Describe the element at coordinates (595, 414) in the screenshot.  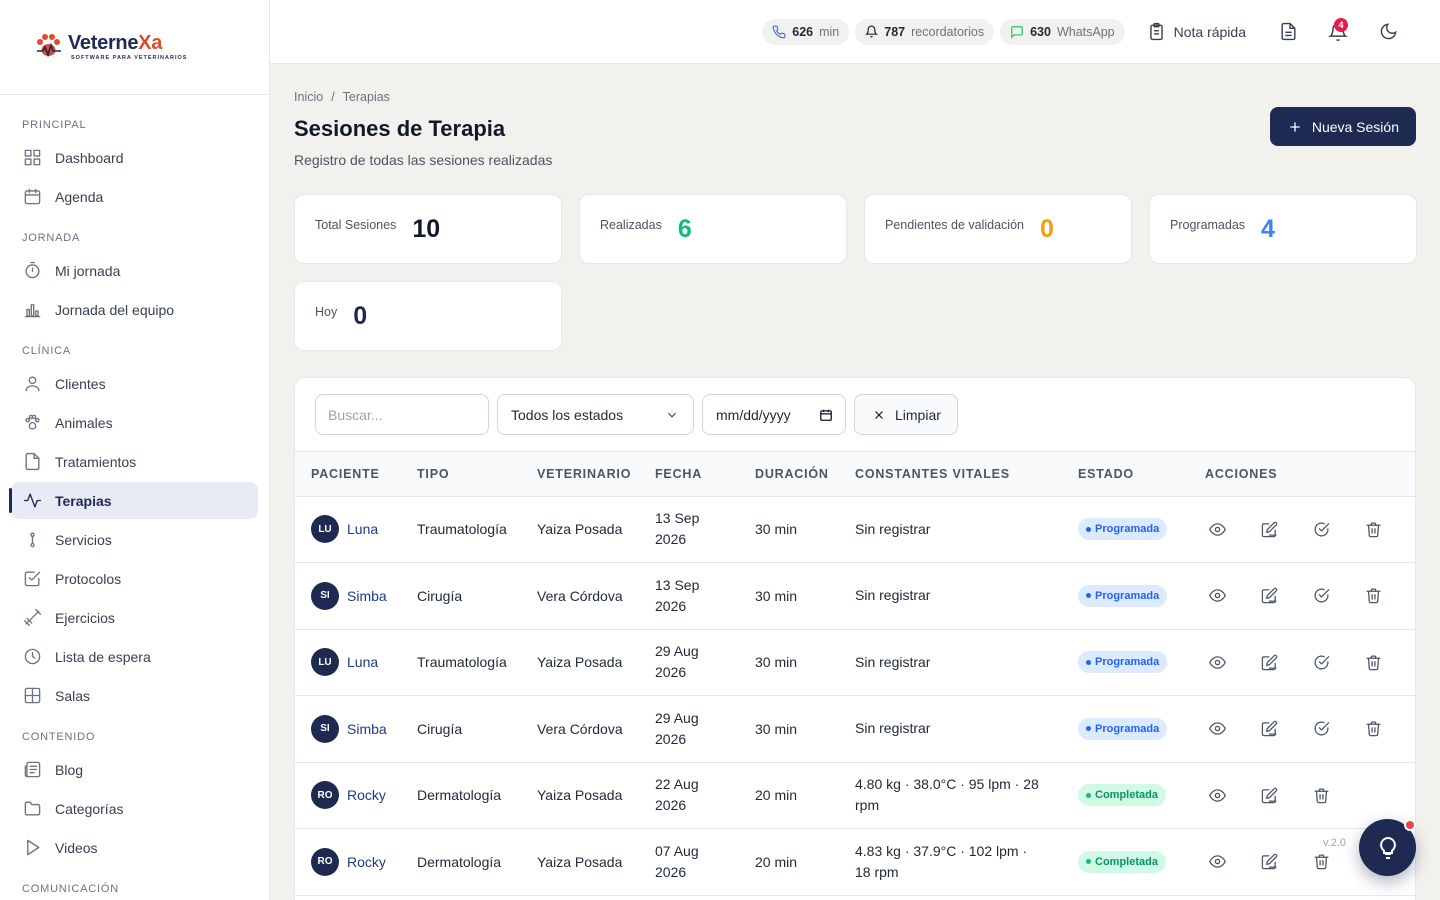
I see `status-select: Todos los estados` at that location.